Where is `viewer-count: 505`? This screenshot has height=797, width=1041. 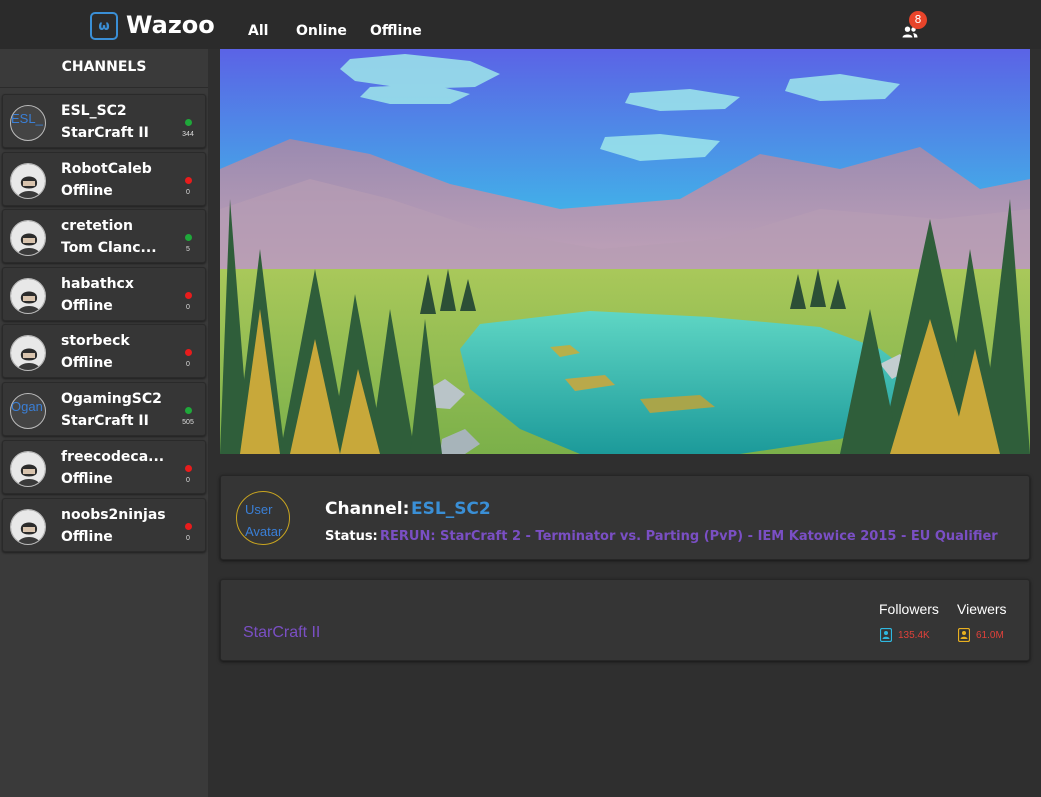 viewer-count: 505 is located at coordinates (188, 422).